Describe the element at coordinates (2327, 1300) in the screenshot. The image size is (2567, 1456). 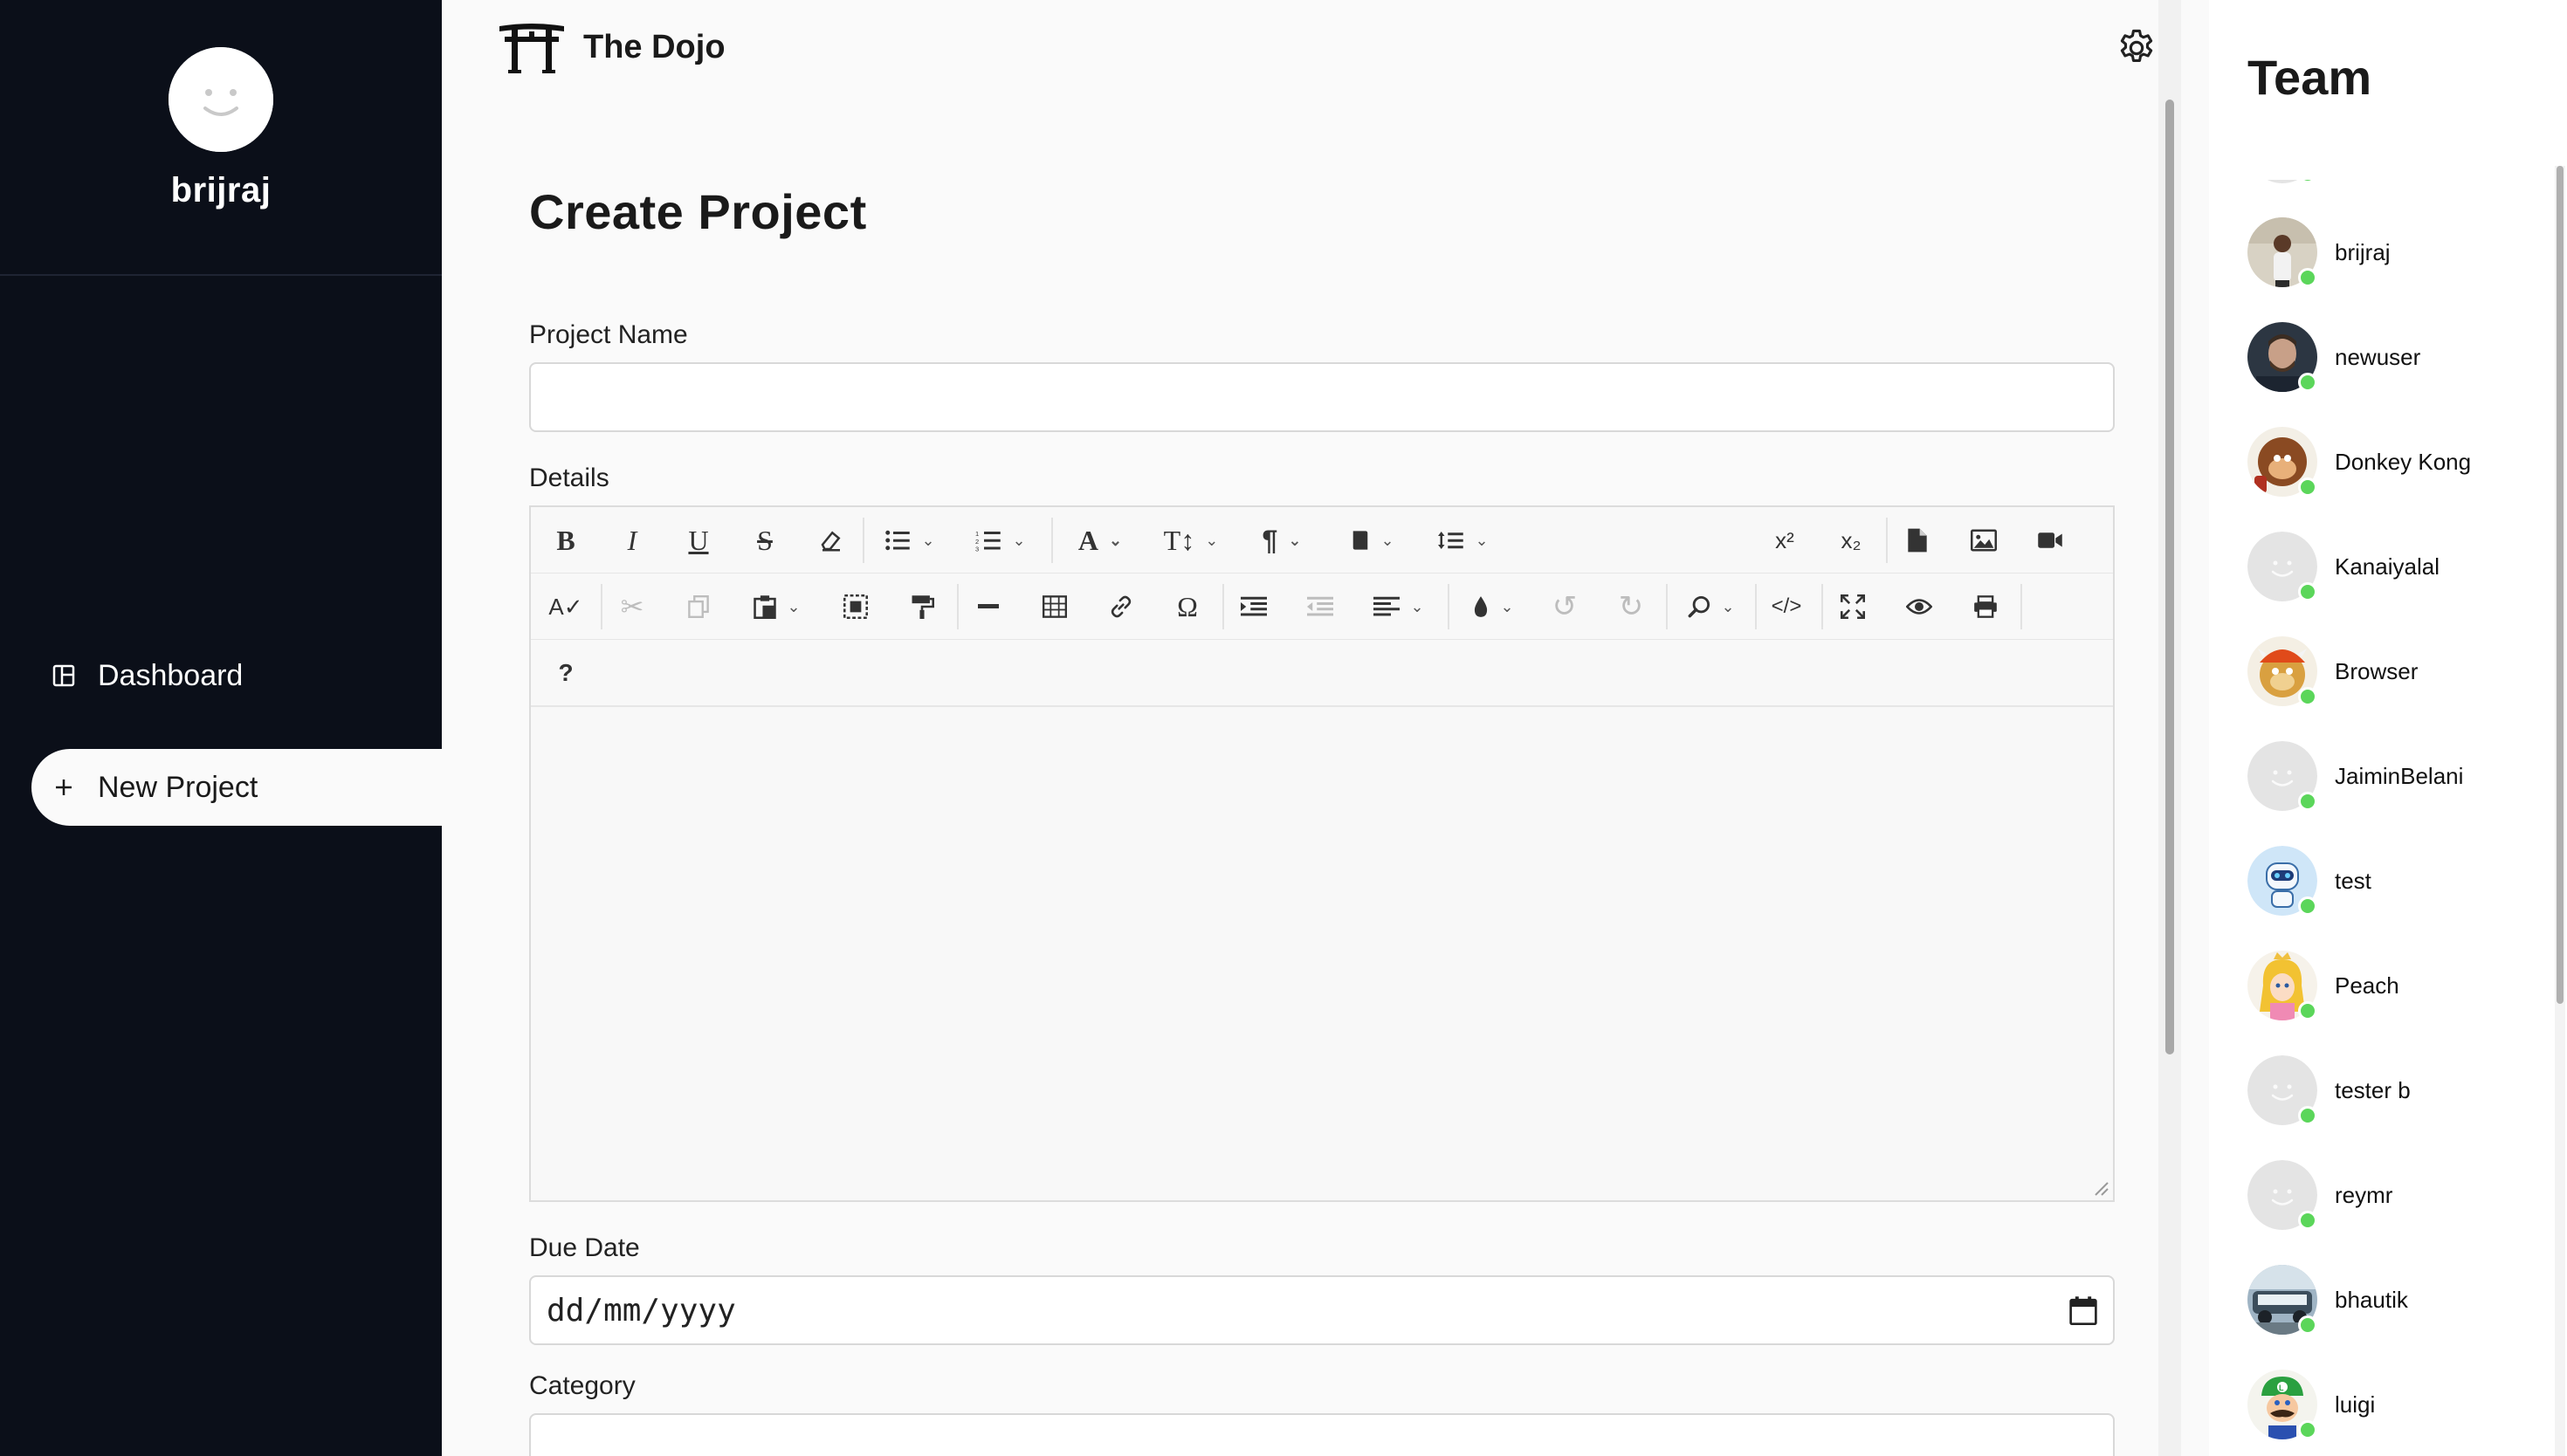
I see `team-member: bhautik` at that location.